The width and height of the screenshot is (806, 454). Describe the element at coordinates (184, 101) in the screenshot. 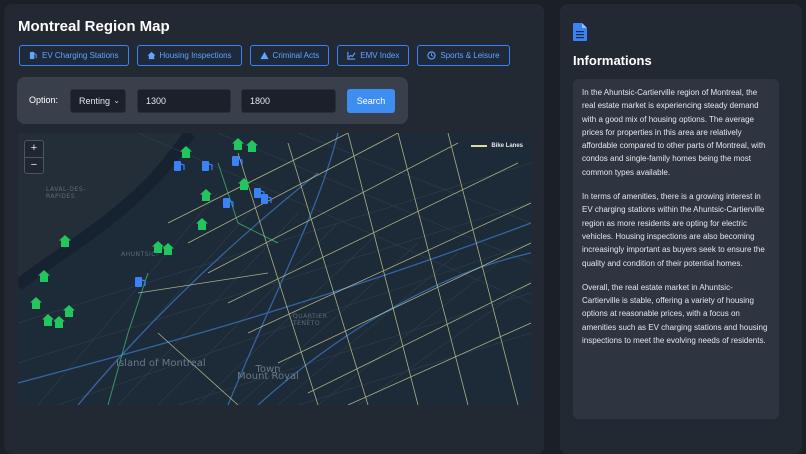

I see `min-price-input: 1300` at that location.